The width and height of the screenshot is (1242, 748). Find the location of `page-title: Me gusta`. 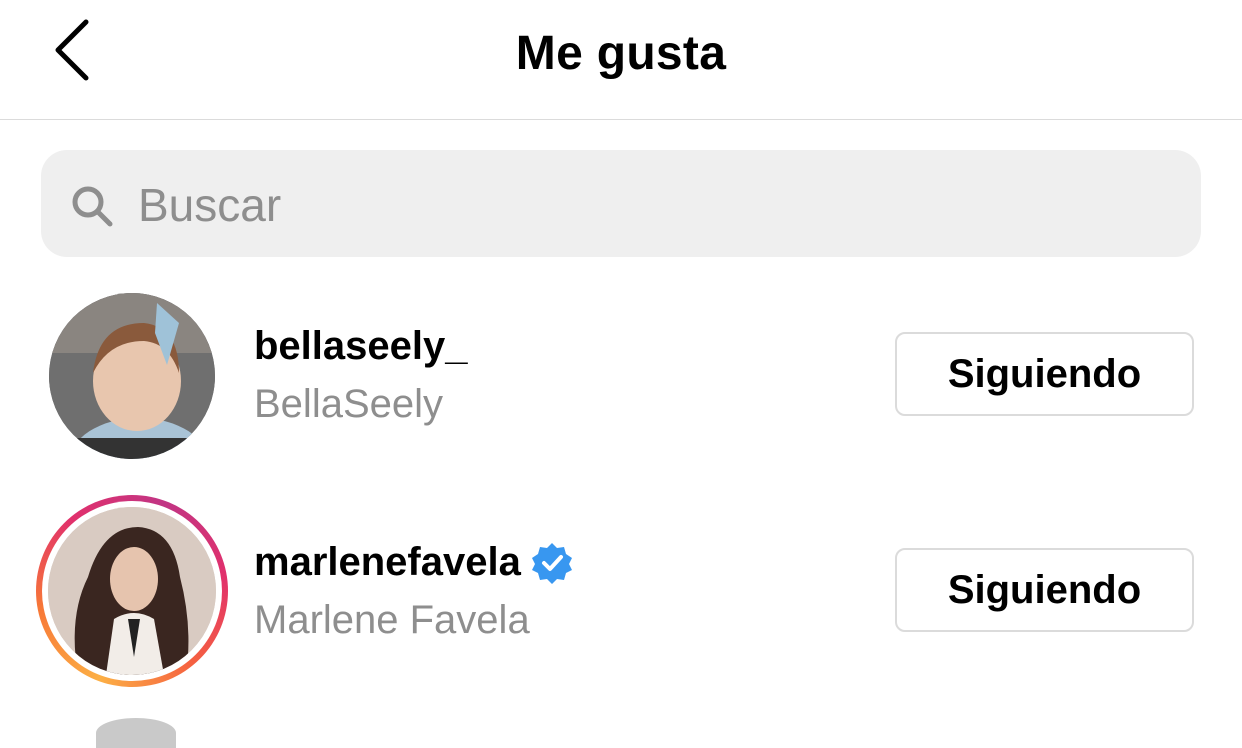

page-title: Me gusta is located at coordinates (621, 53).